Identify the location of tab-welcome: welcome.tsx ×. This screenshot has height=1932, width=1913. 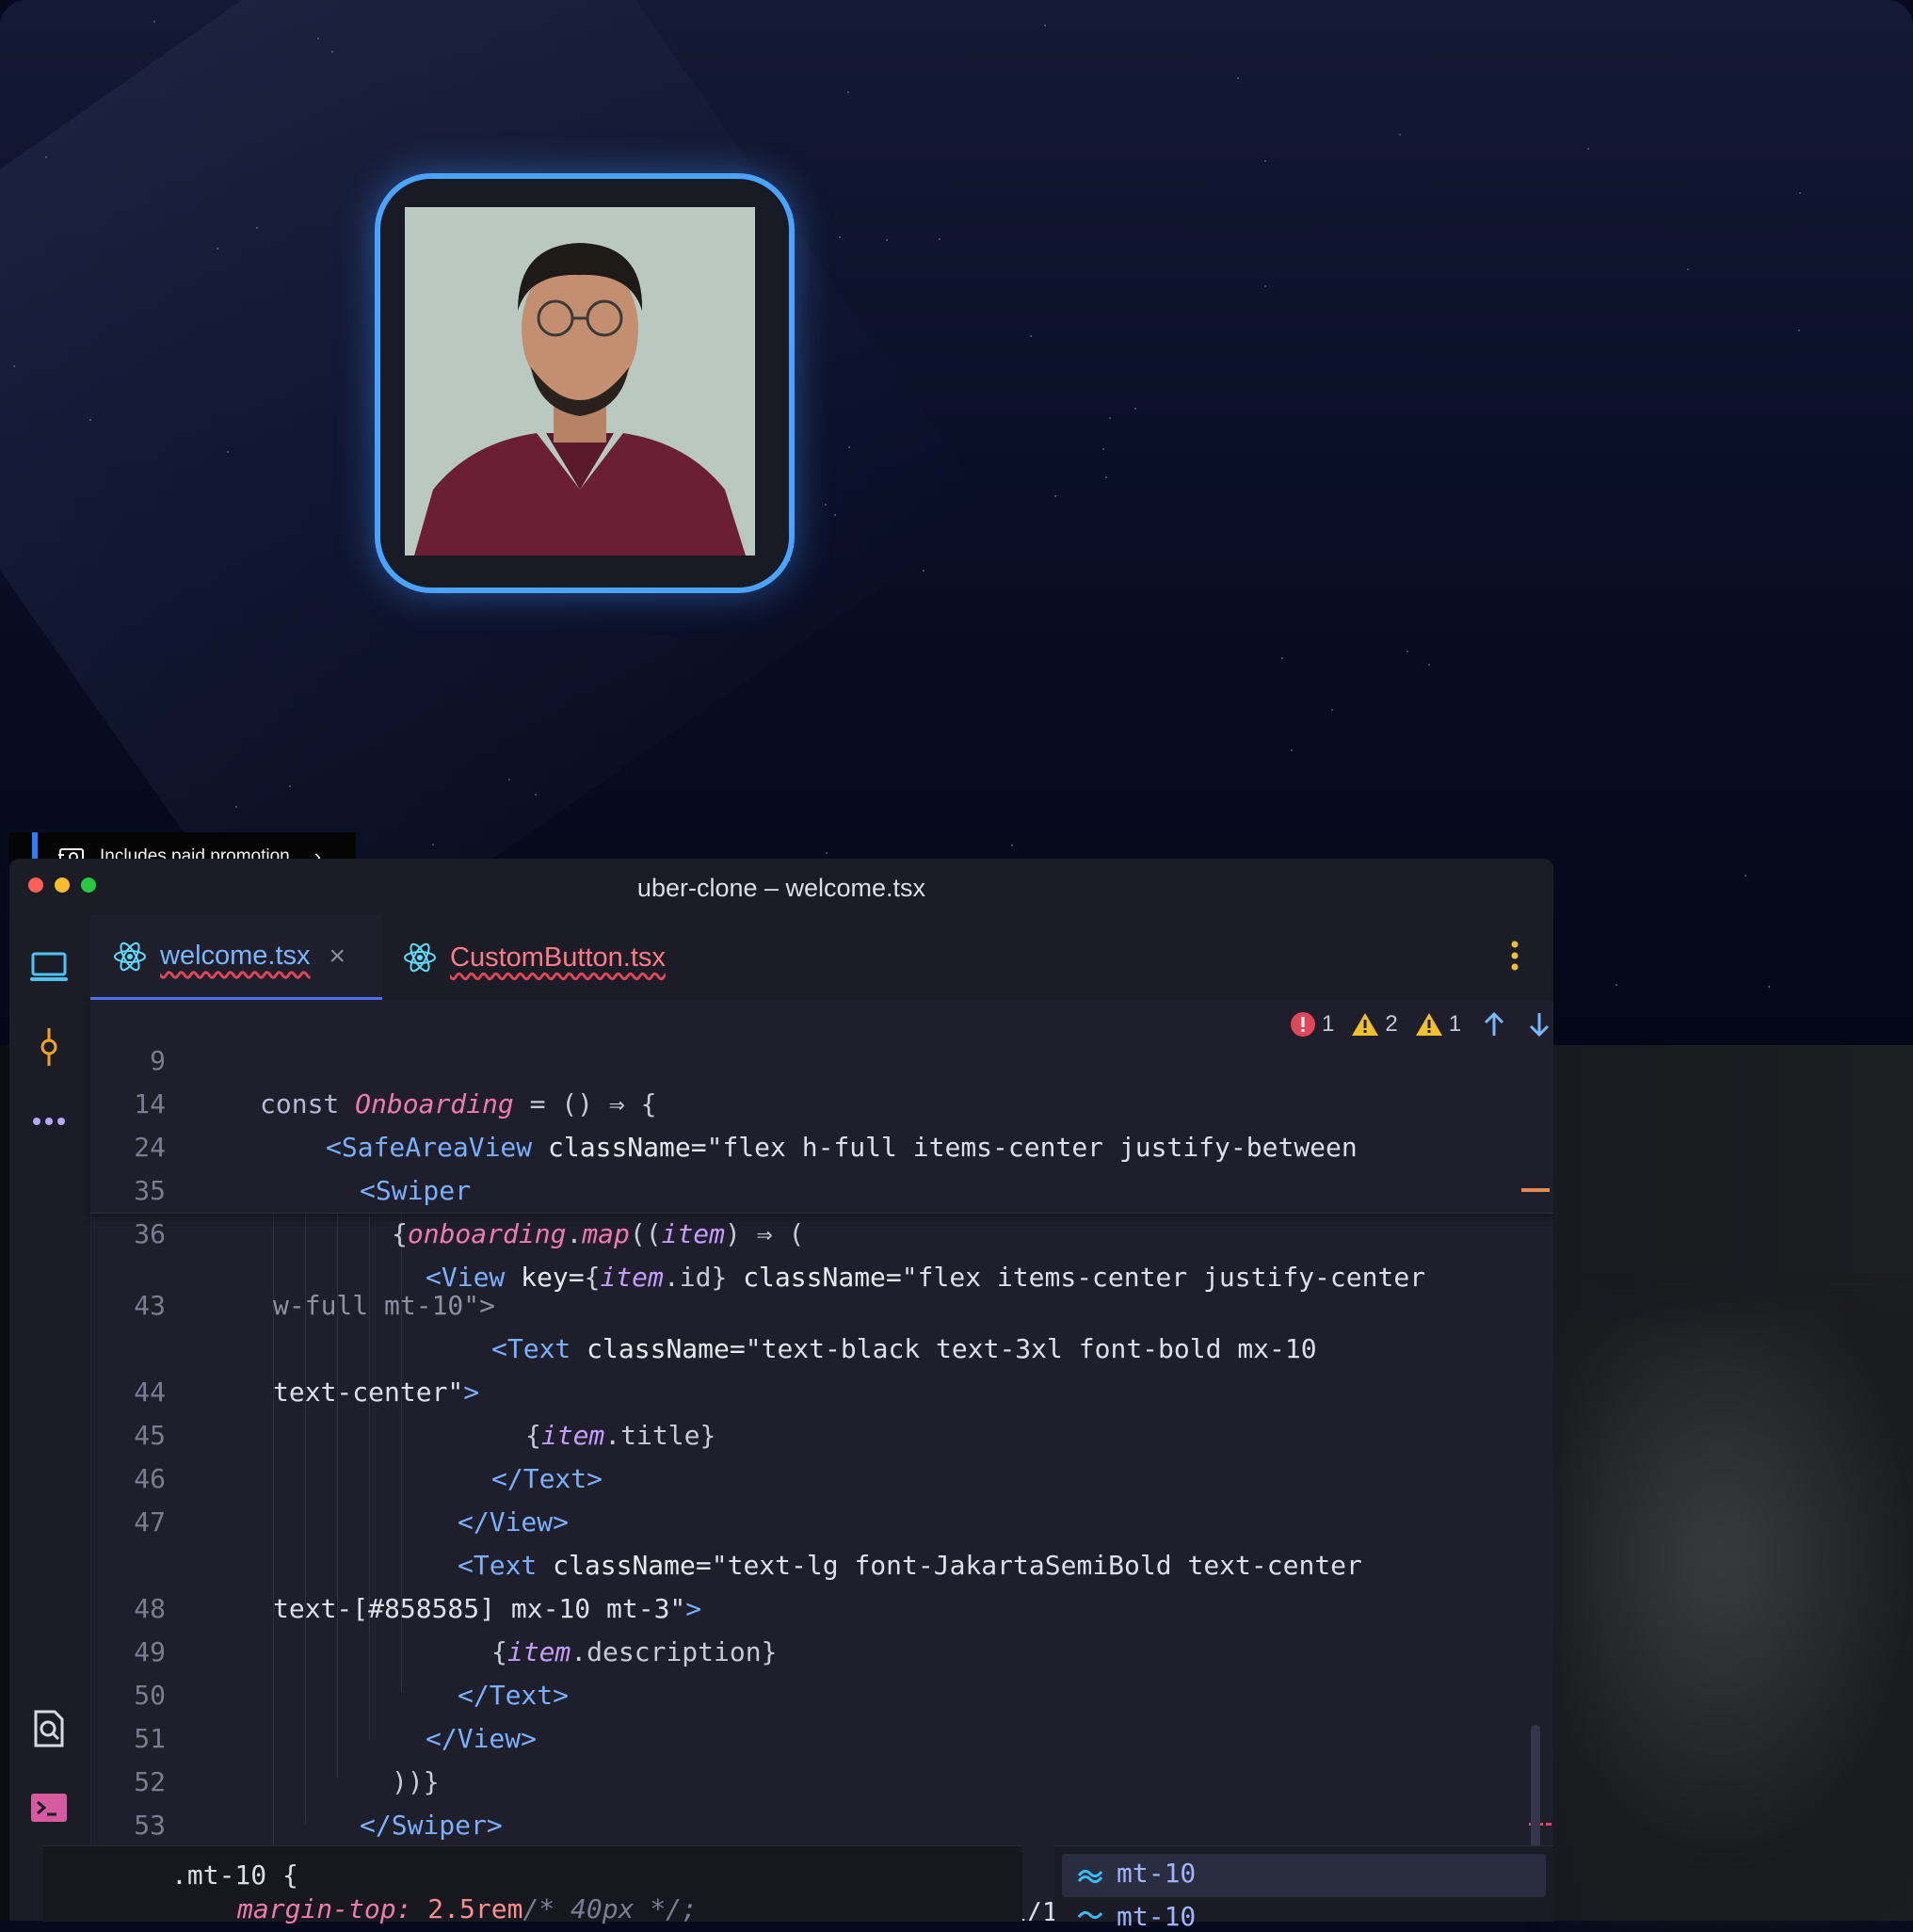
(236, 957).